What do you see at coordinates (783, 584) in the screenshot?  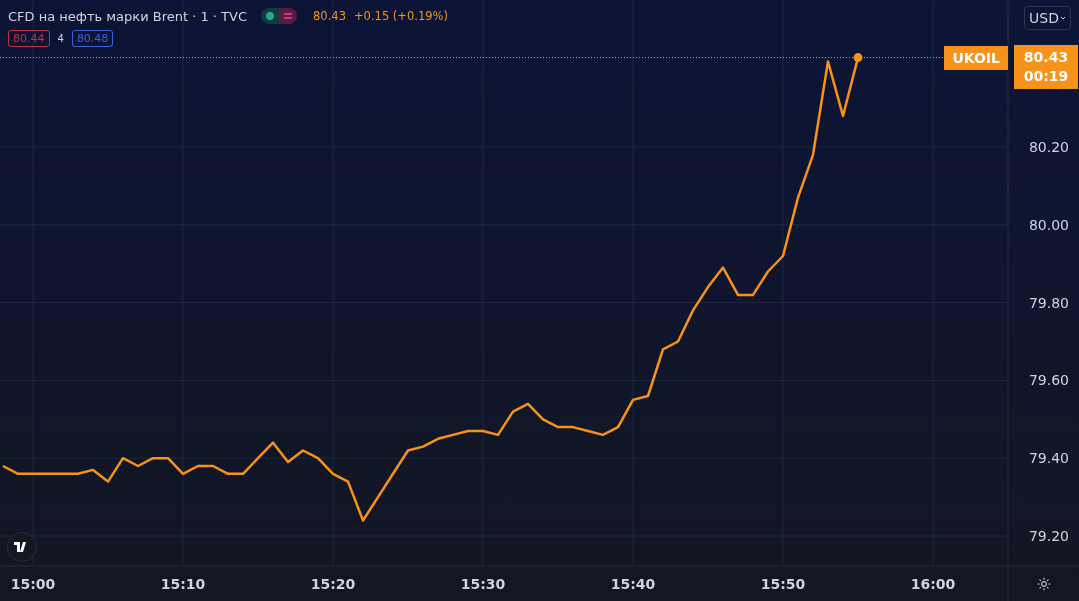 I see `time-tick-label: 15:50` at bounding box center [783, 584].